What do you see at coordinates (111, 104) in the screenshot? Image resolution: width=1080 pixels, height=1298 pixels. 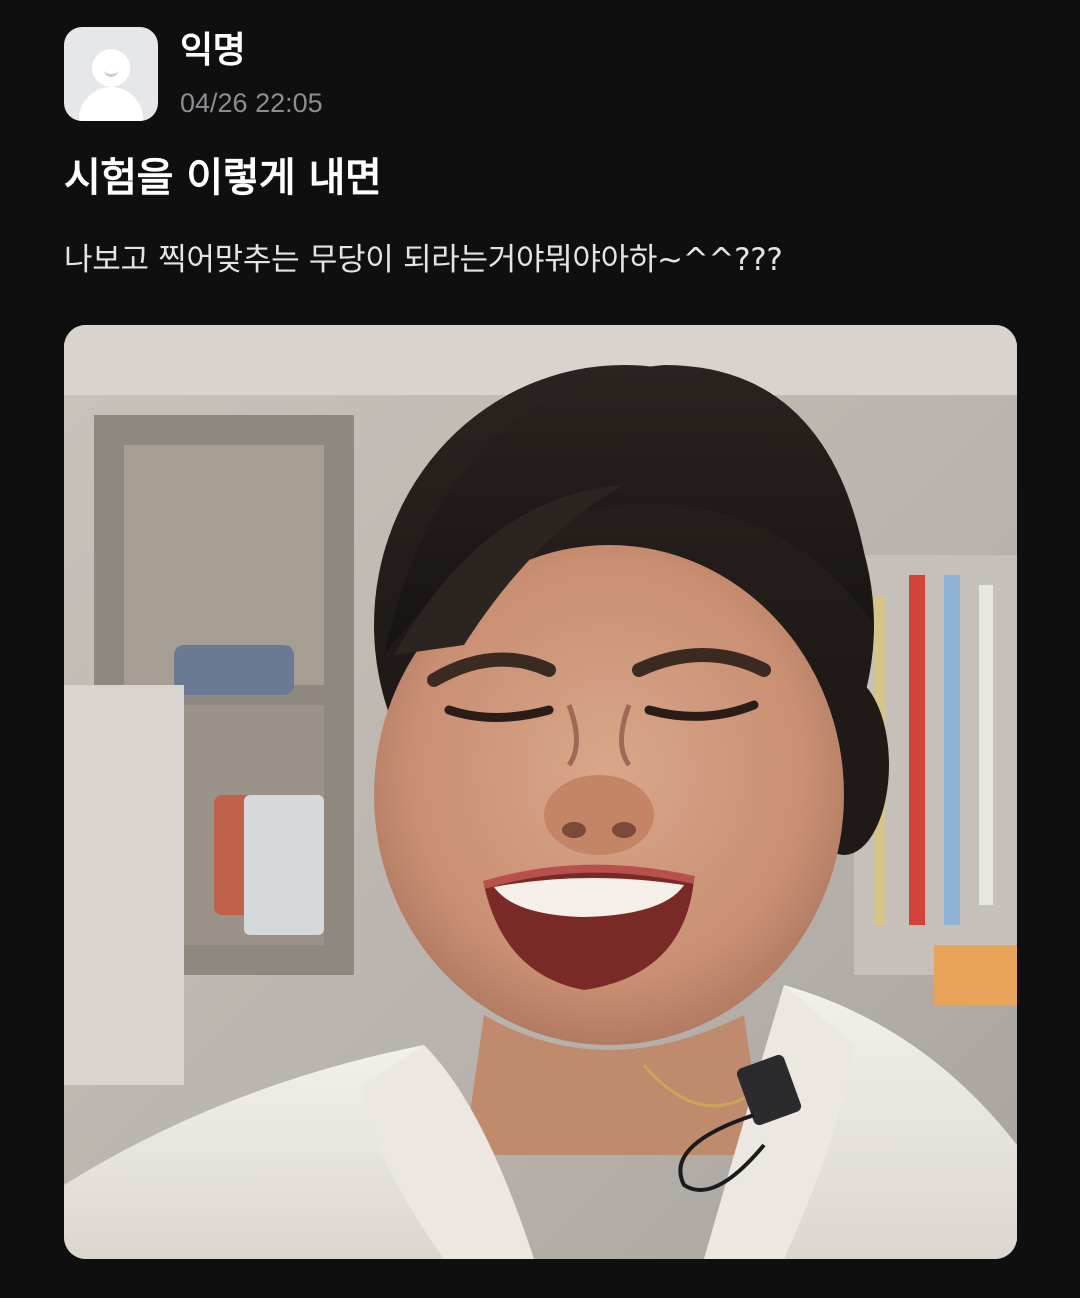 I see `avatar-body` at bounding box center [111, 104].